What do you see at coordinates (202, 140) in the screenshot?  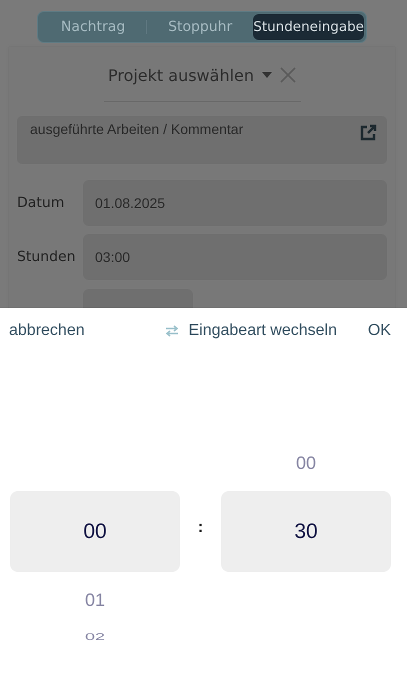 I see `comment-field: ausgeführte Arbeiten / Kommentar` at bounding box center [202, 140].